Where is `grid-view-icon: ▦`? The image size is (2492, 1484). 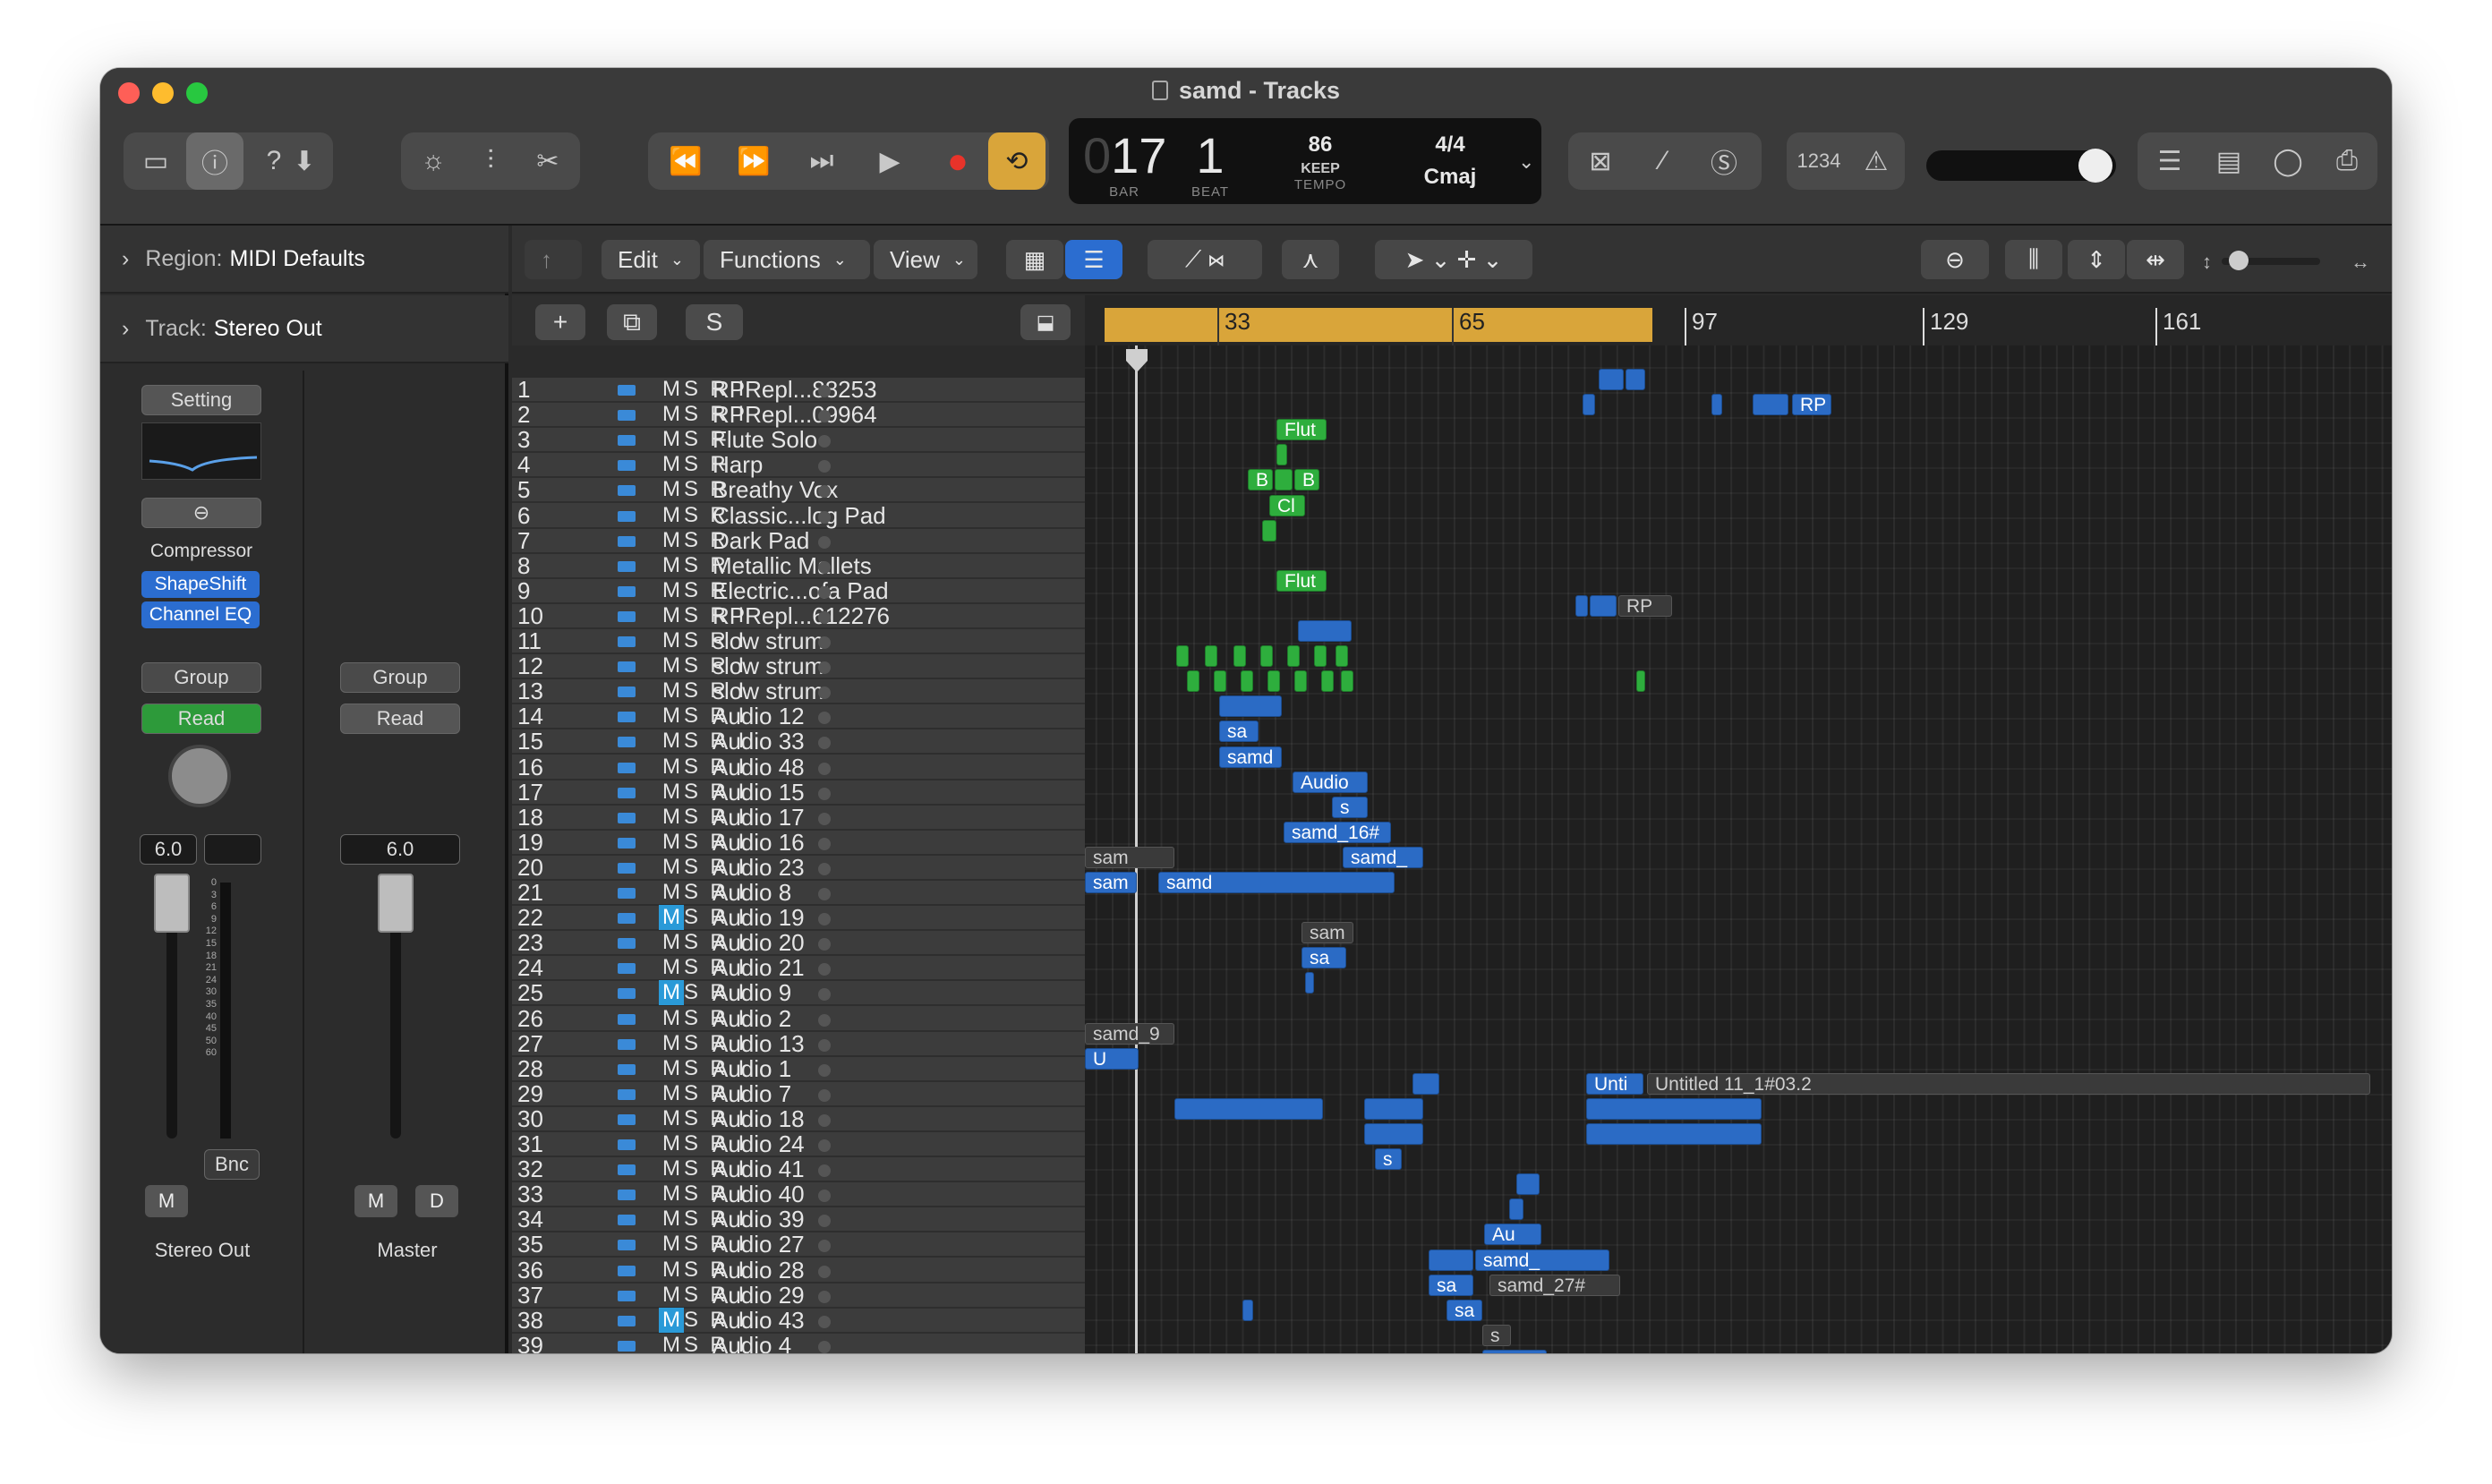
grid-view-icon: ▦ is located at coordinates (1034, 259).